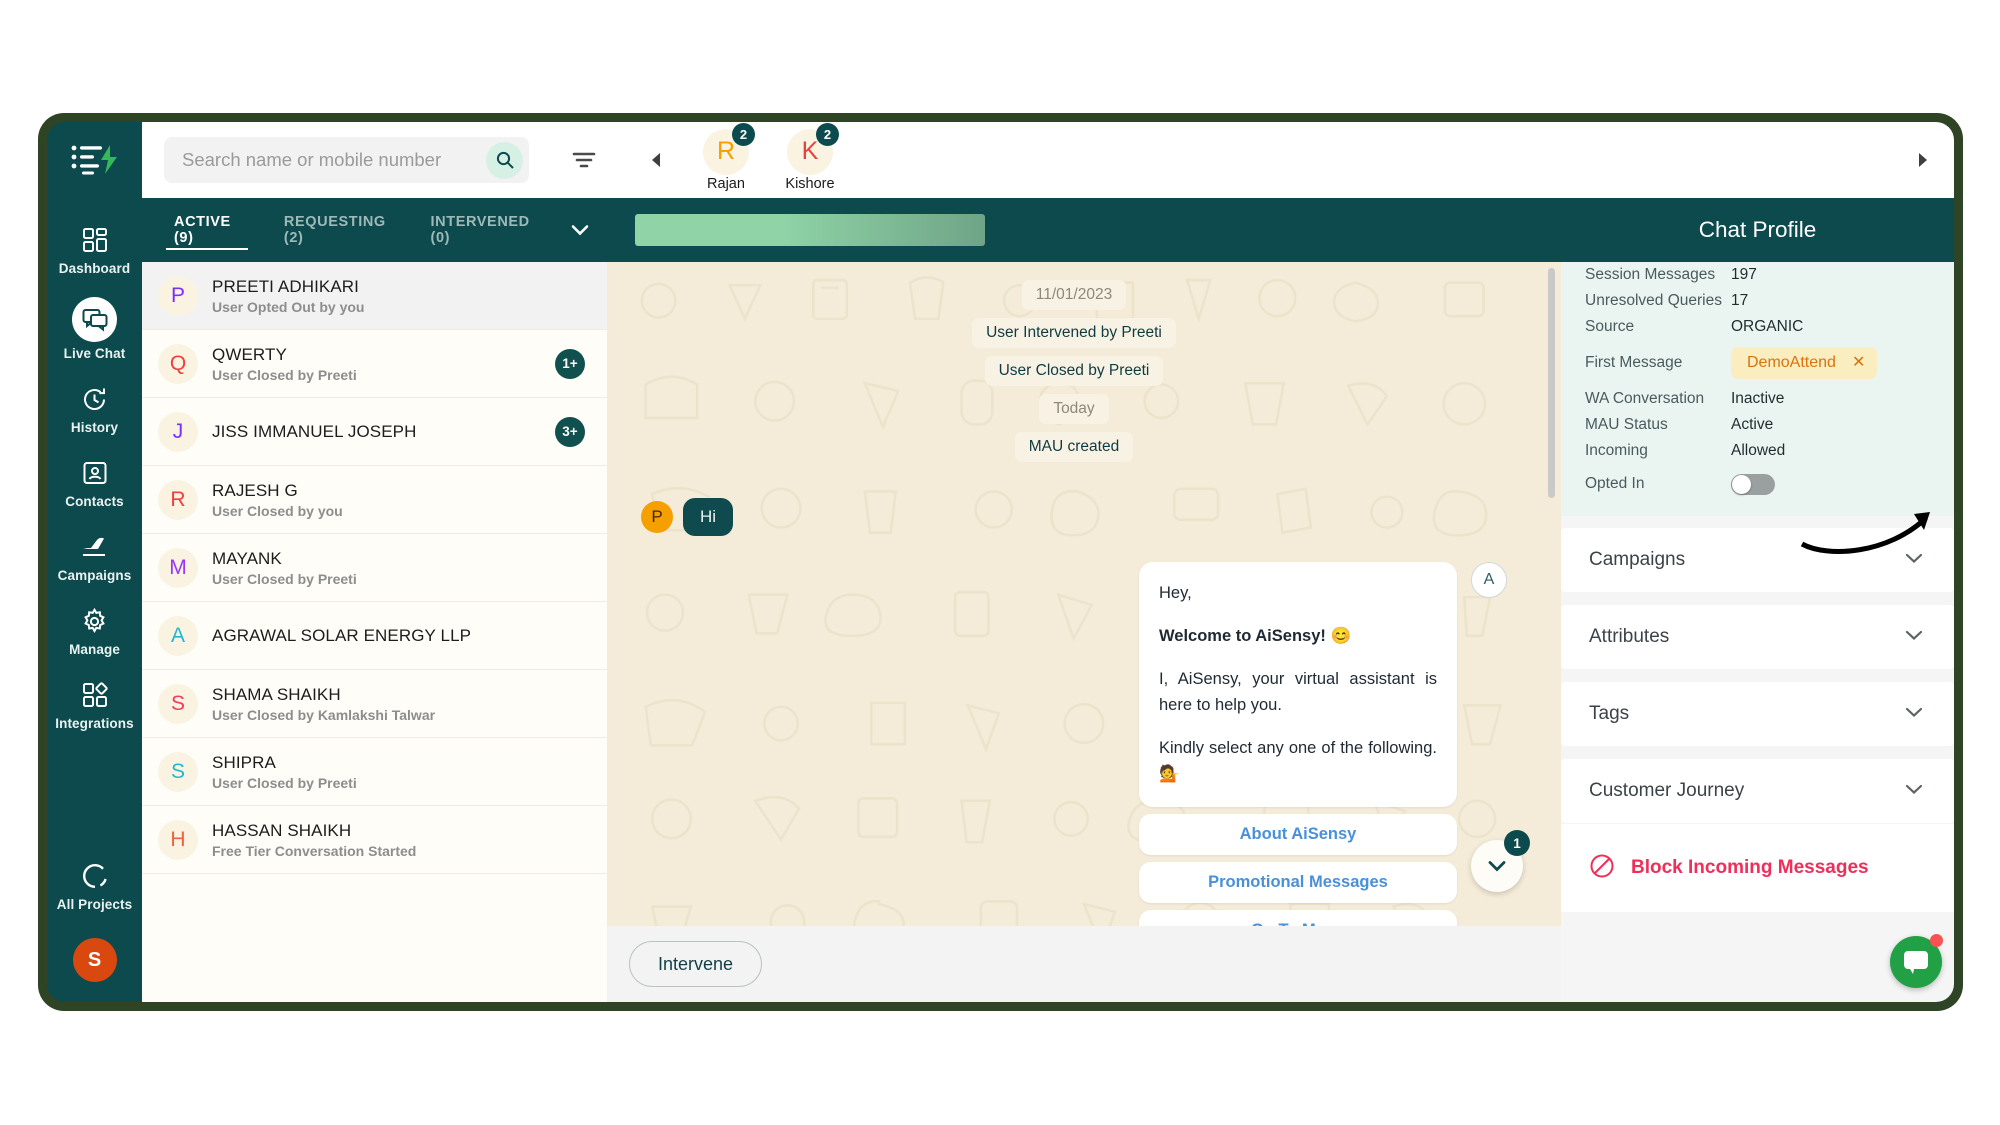  I want to click on scroll-to-bottom-button: 1, so click(1500, 861).